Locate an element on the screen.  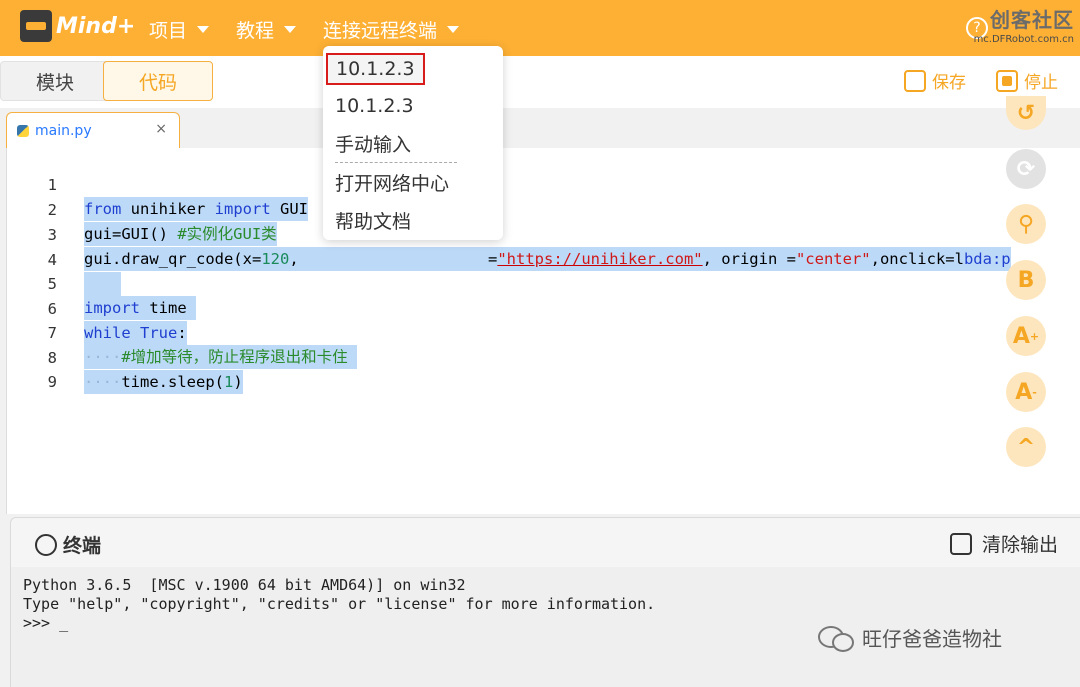
dropdown-item-help-docs: 帮助文档 is located at coordinates (373, 222).